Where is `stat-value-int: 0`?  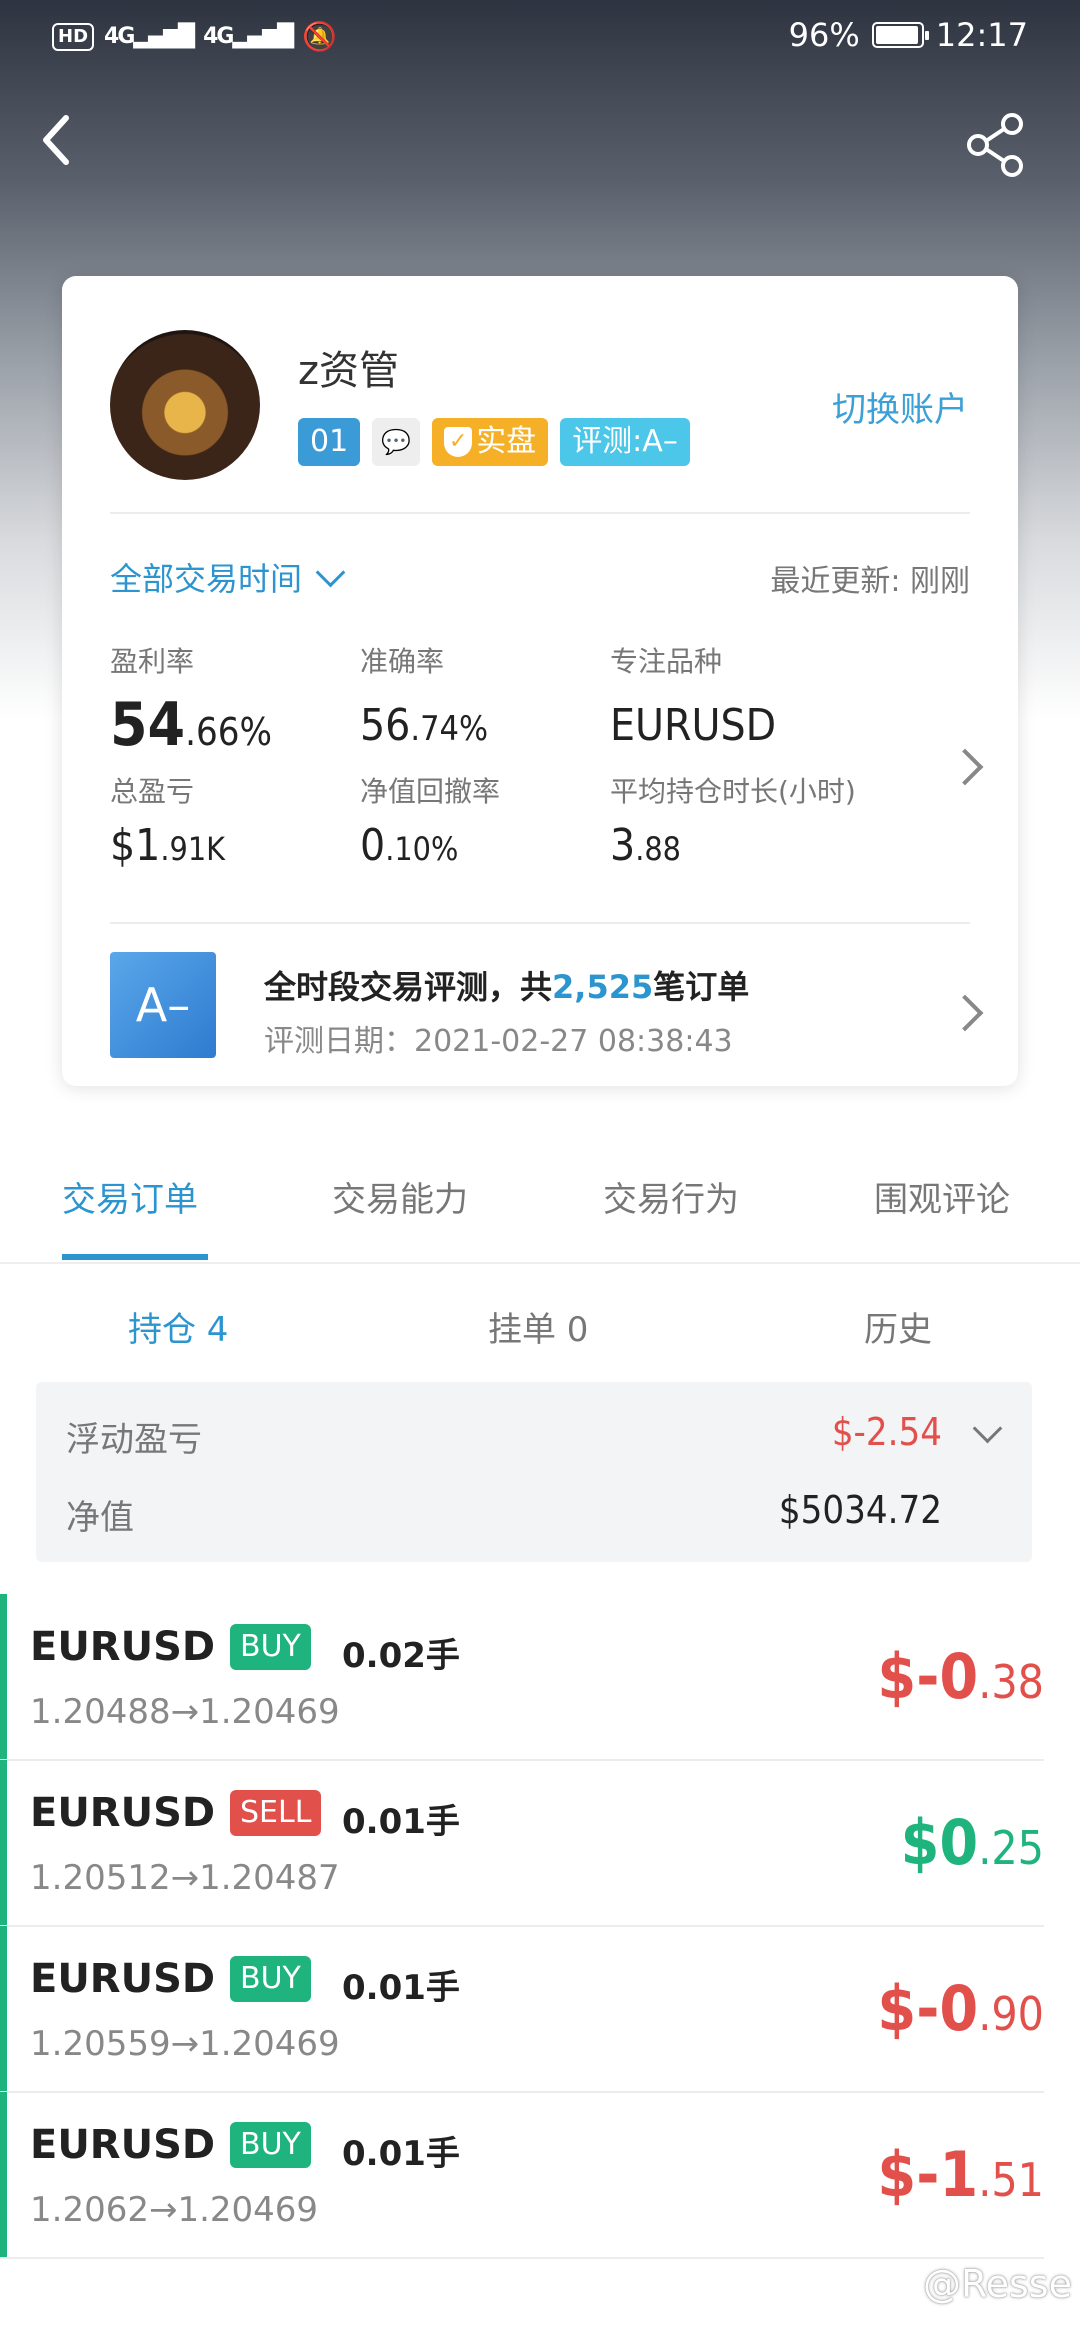 stat-value-int: 0 is located at coordinates (373, 845).